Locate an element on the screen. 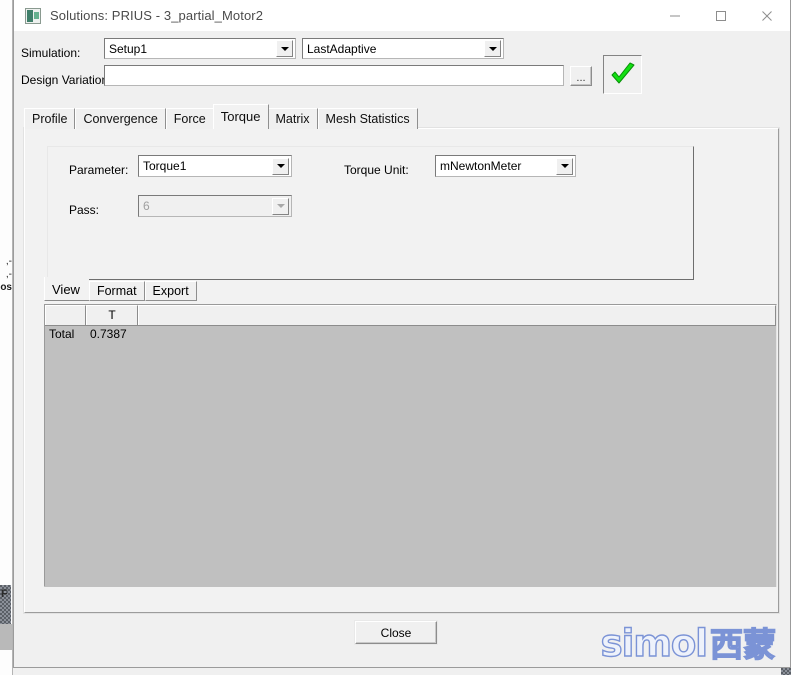 This screenshot has height=675, width=791. simulation-label: Simulation: is located at coordinates (51, 53).